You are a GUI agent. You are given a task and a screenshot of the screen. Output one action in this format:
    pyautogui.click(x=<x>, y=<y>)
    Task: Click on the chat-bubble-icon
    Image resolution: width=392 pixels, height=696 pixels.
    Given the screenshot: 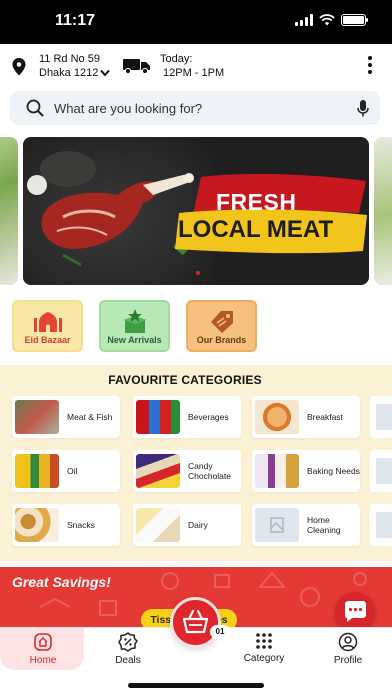 What is the action you would take?
    pyautogui.click(x=355, y=611)
    